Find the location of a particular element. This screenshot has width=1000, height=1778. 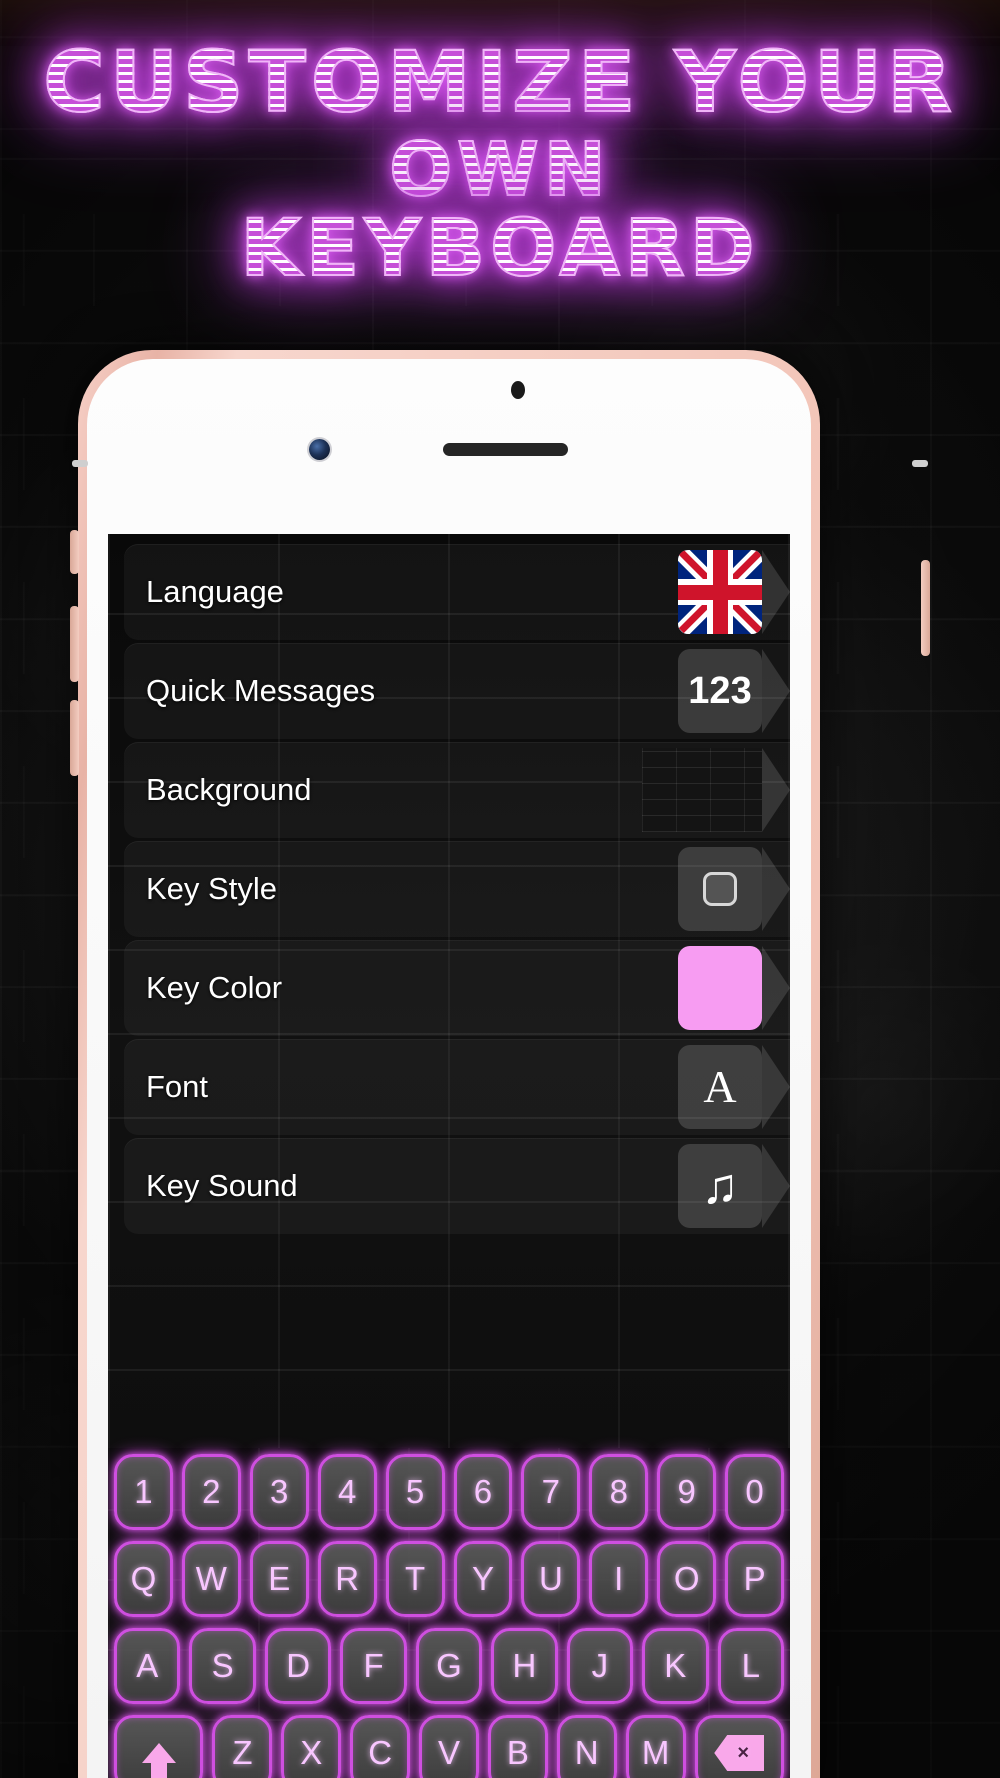

key-c: C is located at coordinates (380, 1746).